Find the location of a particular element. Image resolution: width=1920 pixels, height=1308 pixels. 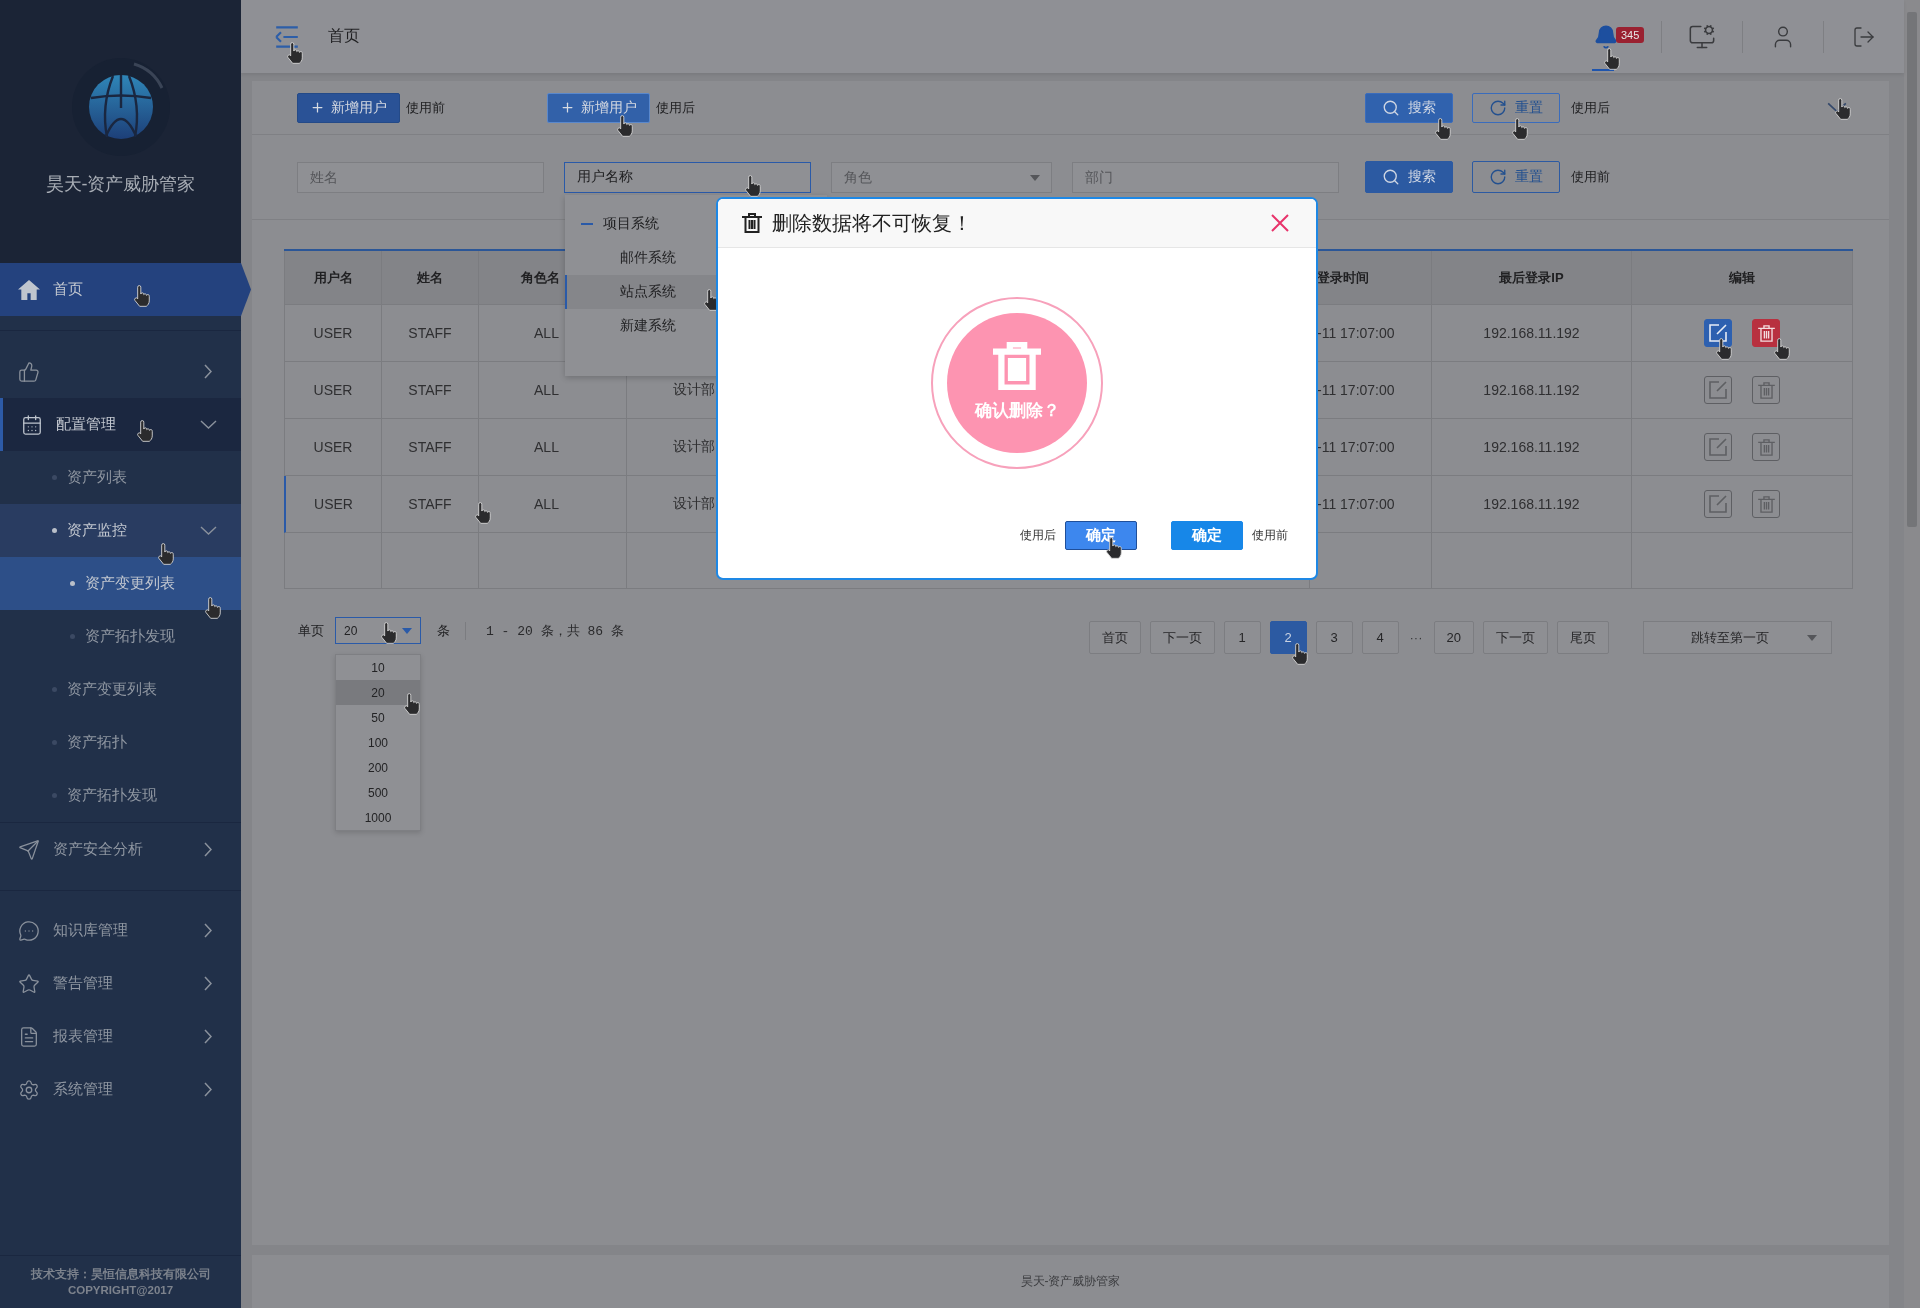

page-title: 首页 is located at coordinates (344, 36).